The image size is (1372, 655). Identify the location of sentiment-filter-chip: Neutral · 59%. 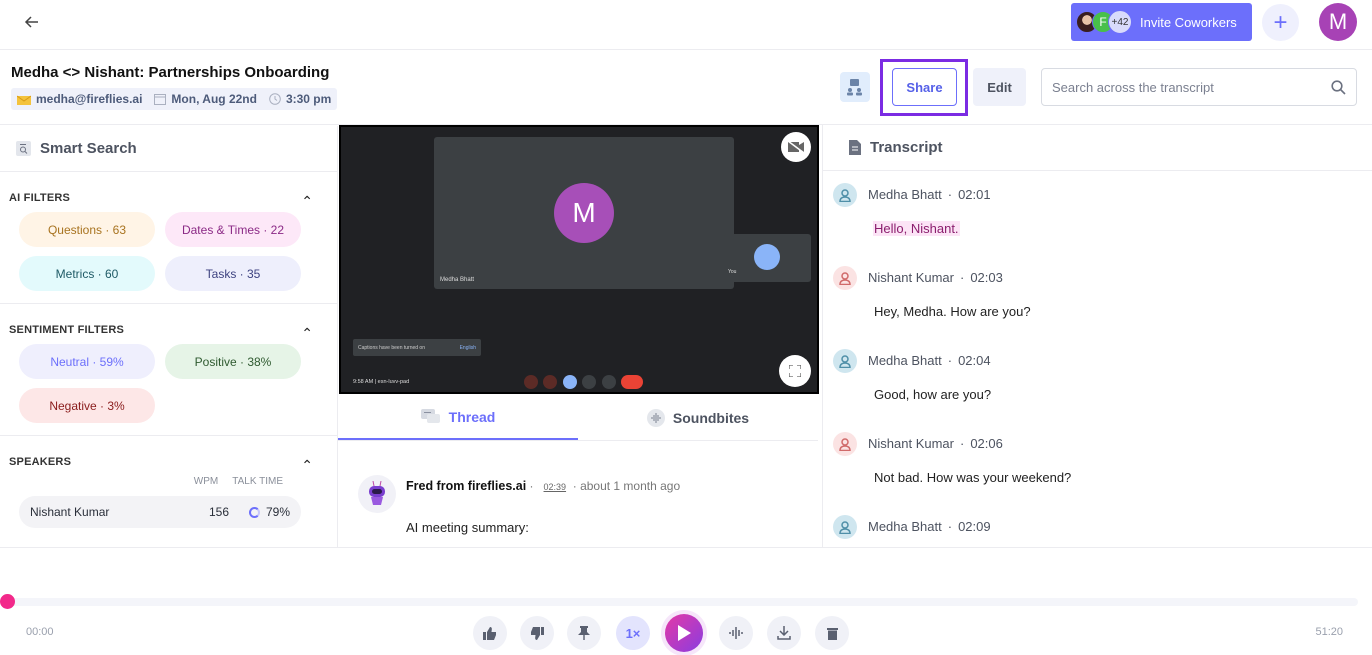
(87, 361).